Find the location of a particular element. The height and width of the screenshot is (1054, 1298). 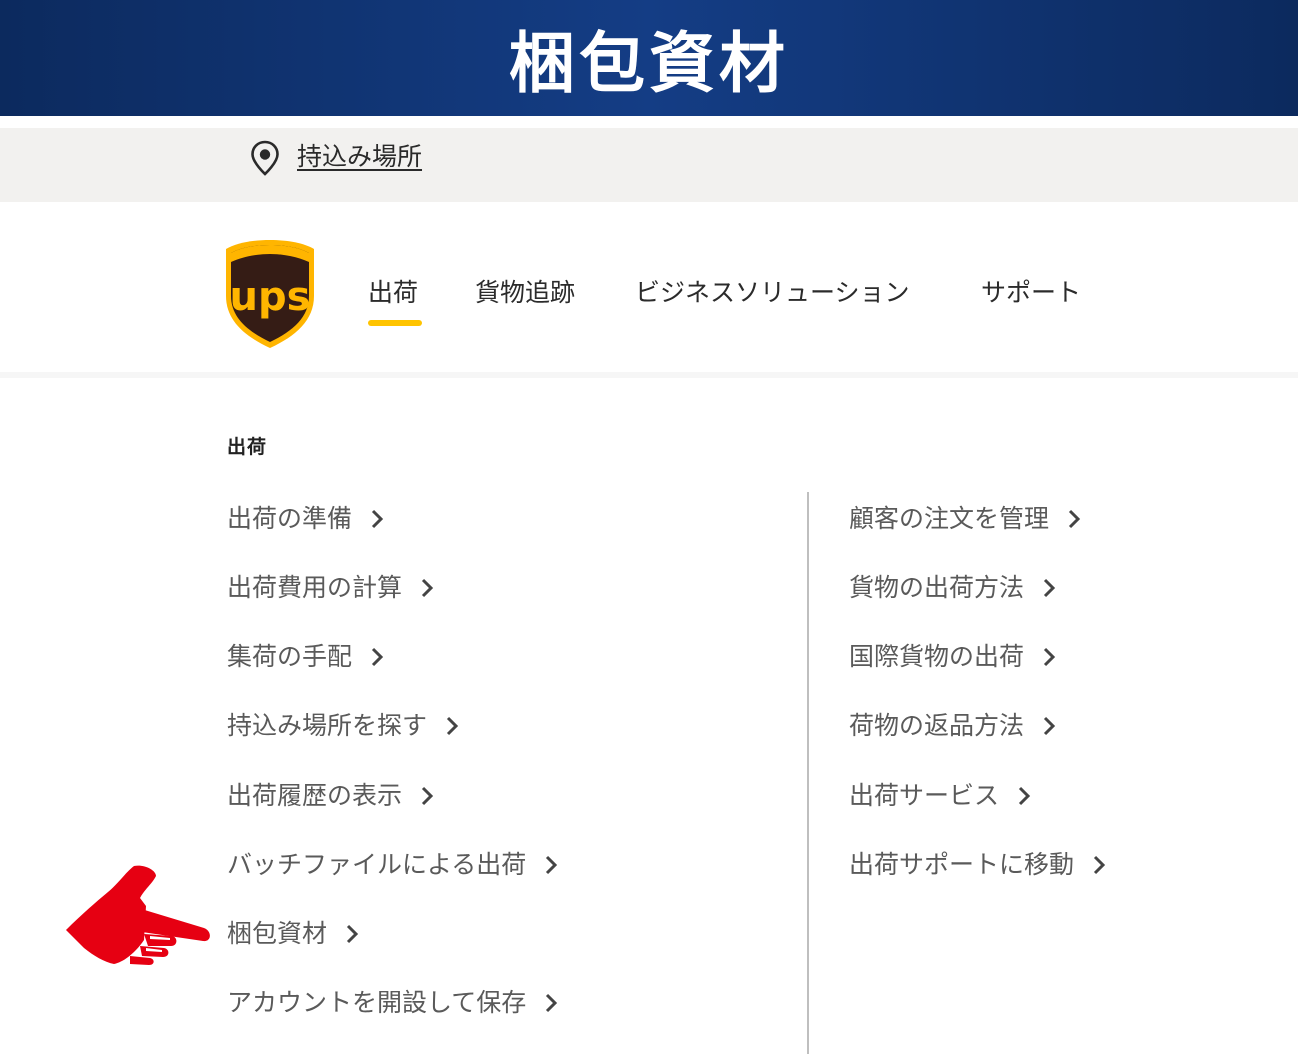

menu-item-shipping-support: 出荷サポートに移動 is located at coordinates (979, 865).